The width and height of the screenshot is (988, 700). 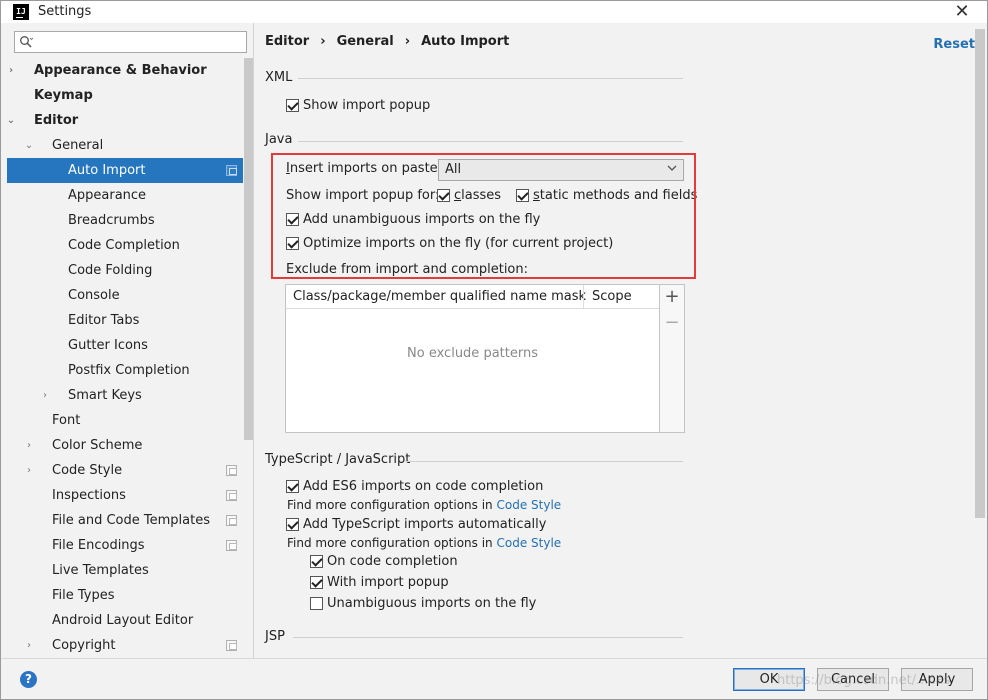 I want to click on sidebar-item-keymap: Keymap, so click(x=125, y=95).